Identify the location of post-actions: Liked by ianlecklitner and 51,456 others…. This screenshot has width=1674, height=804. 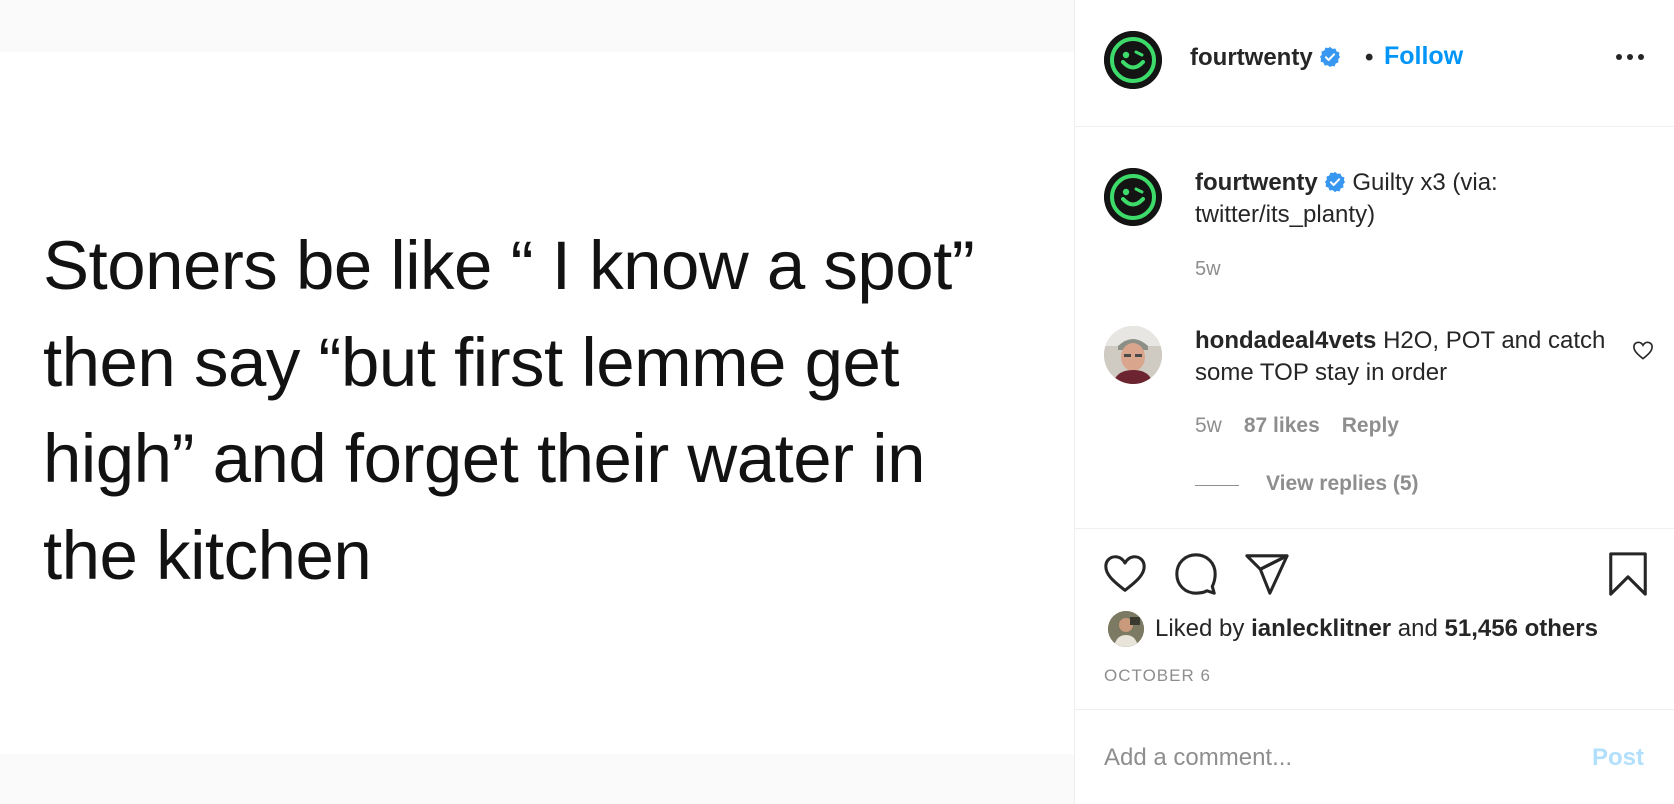
(1374, 618).